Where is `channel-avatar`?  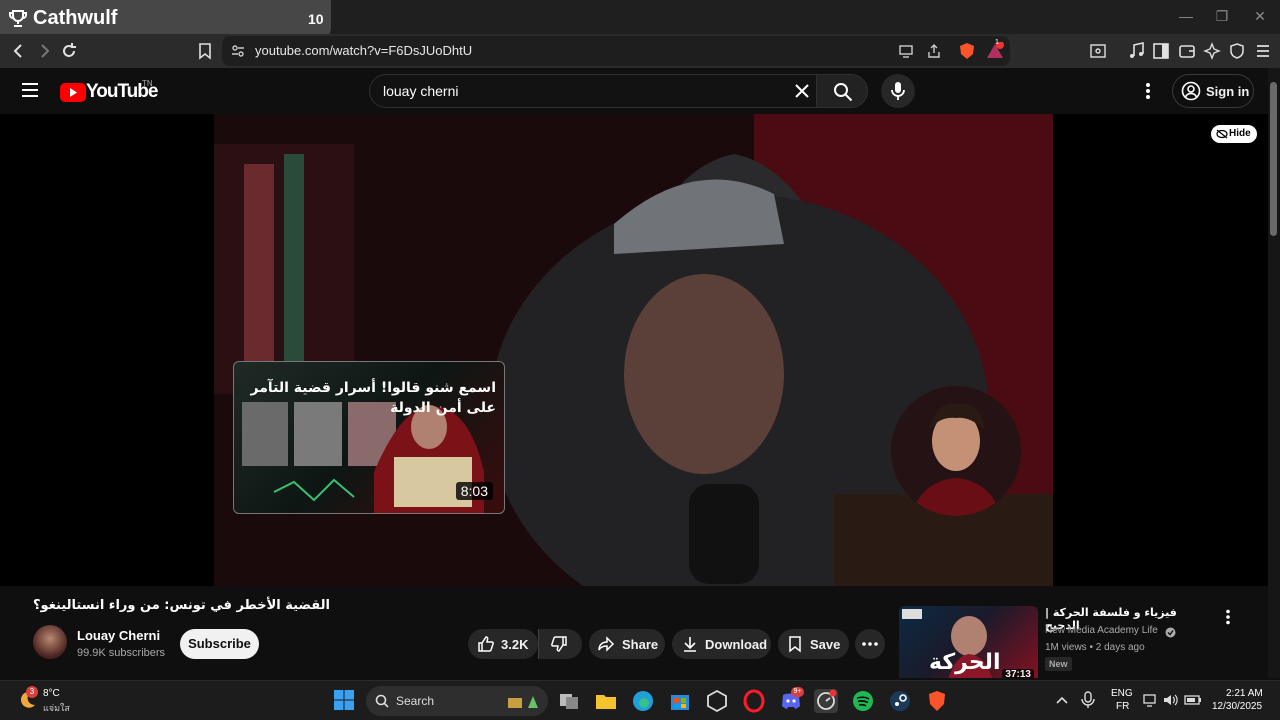 channel-avatar is located at coordinates (50, 642).